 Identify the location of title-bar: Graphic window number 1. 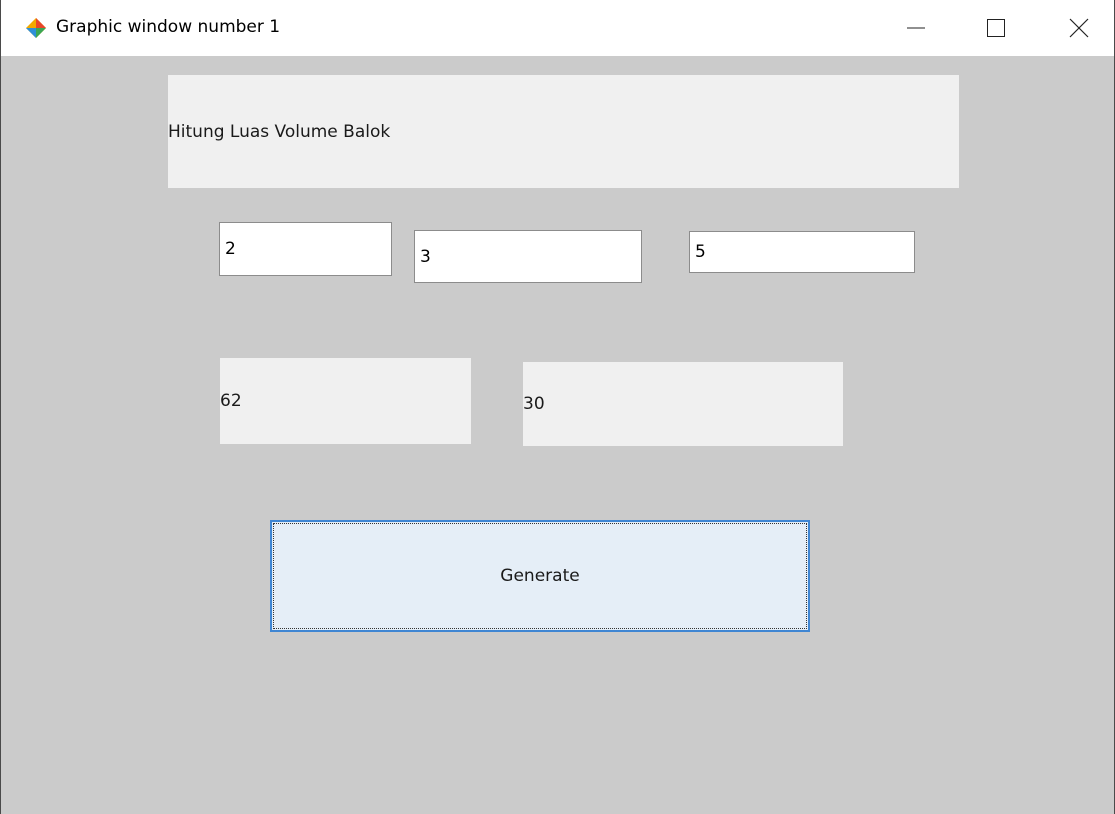
(557, 28).